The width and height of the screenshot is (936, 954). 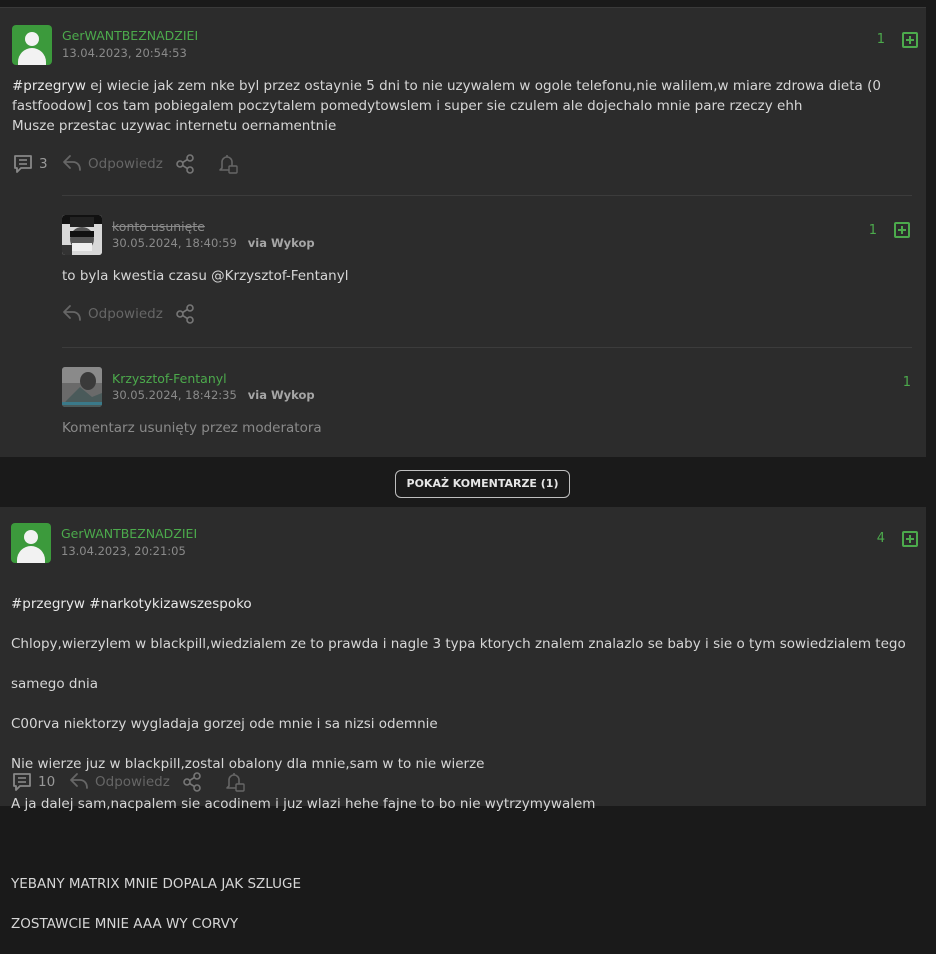 What do you see at coordinates (46, 782) in the screenshot?
I see `comments-count: 10` at bounding box center [46, 782].